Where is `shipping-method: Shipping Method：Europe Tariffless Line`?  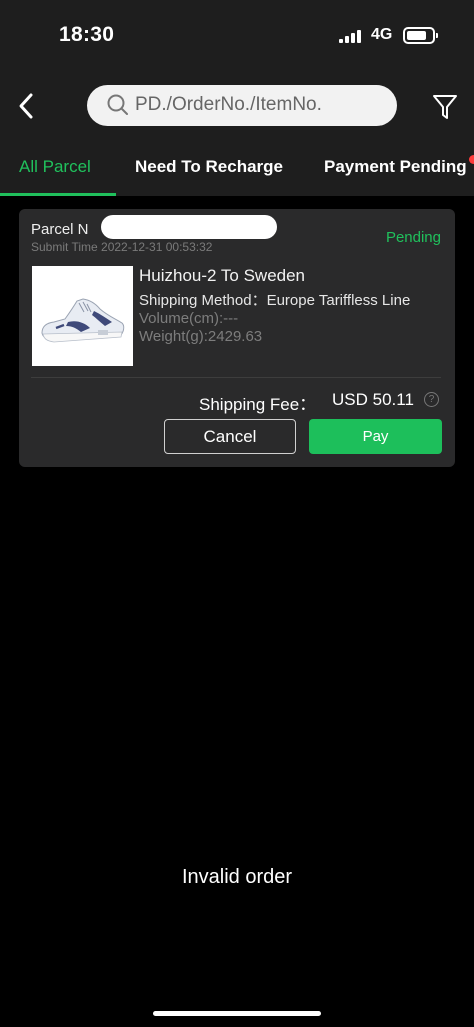
shipping-method: Shipping Method：Europe Tariffless Line is located at coordinates (275, 300).